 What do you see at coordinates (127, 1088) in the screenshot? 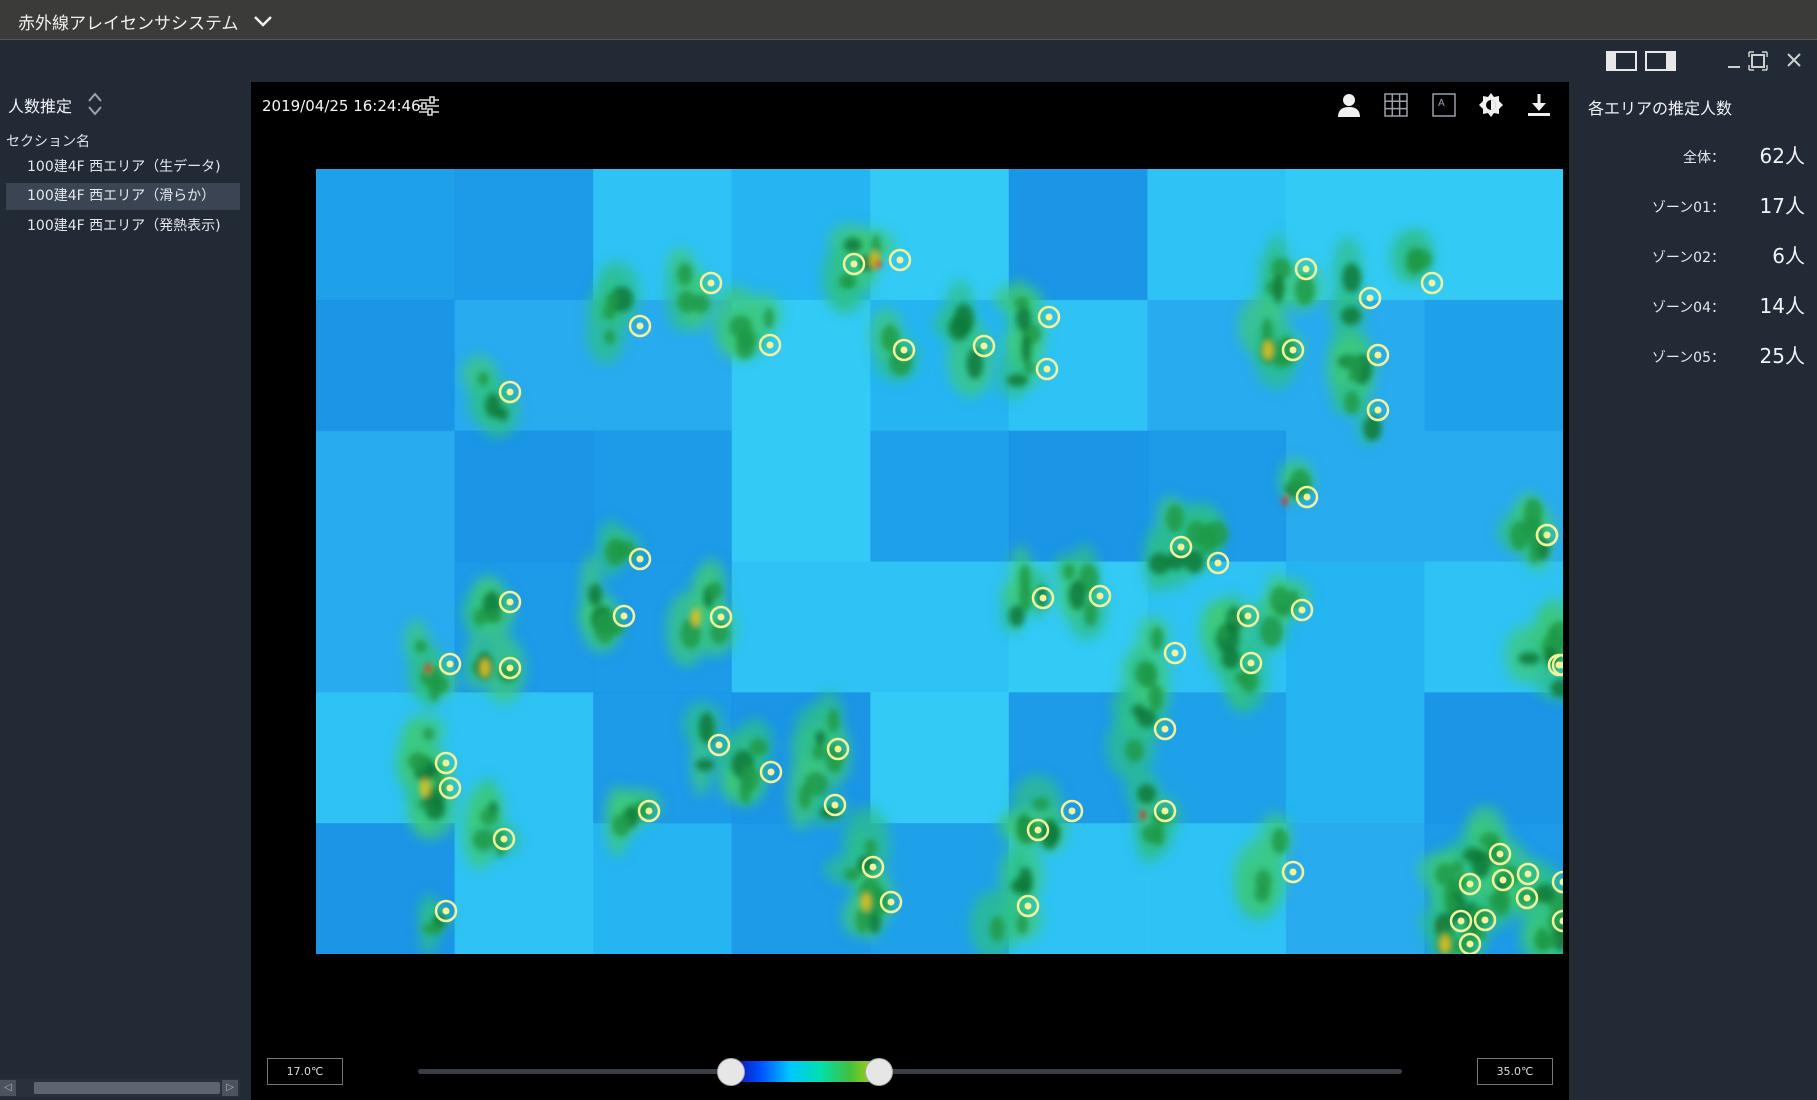
I see `scroll-thumb` at bounding box center [127, 1088].